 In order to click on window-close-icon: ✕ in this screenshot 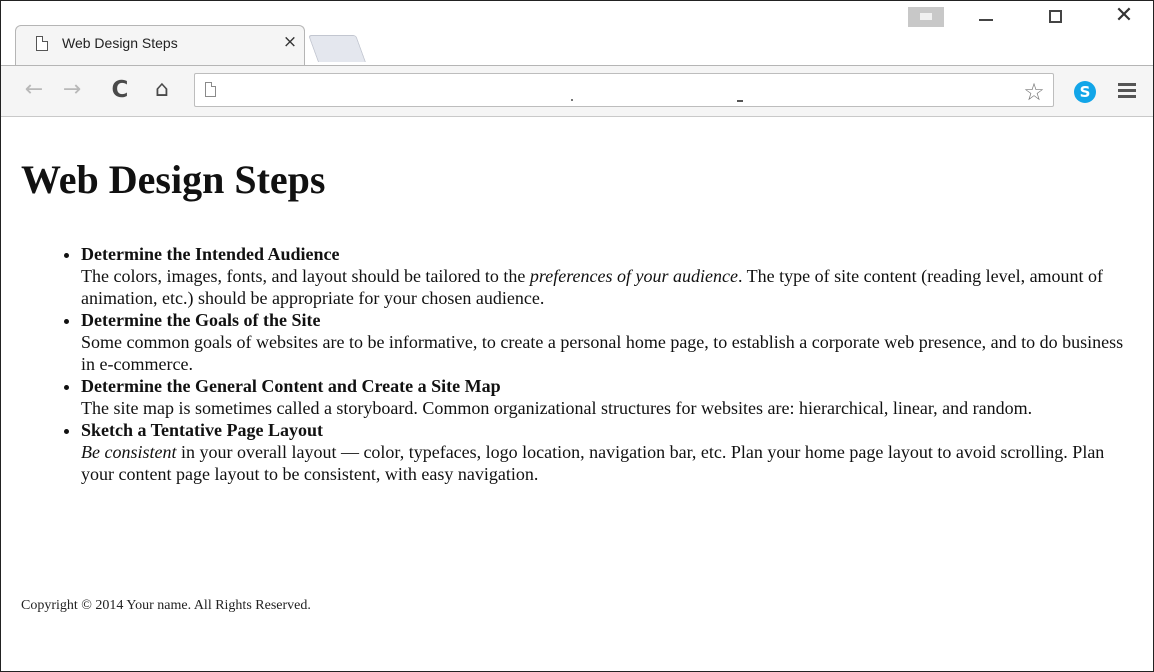, I will do `click(1124, 17)`.